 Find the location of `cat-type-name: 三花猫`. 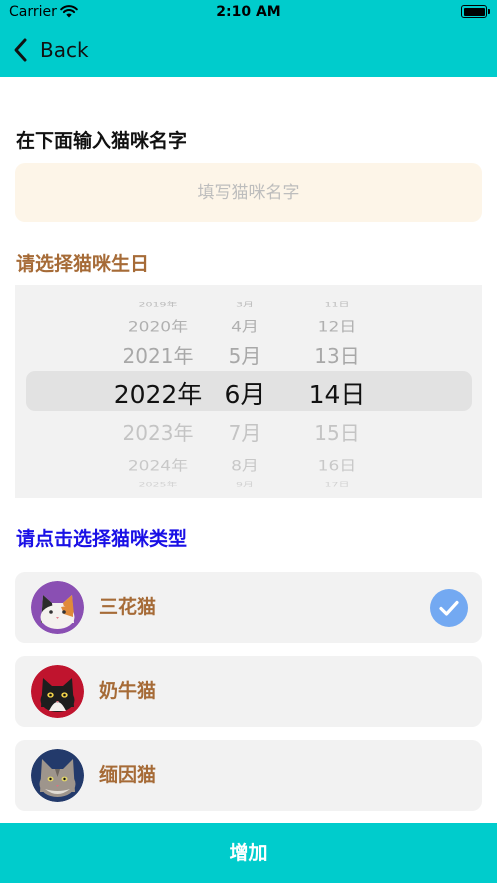

cat-type-name: 三花猫 is located at coordinates (128, 607).